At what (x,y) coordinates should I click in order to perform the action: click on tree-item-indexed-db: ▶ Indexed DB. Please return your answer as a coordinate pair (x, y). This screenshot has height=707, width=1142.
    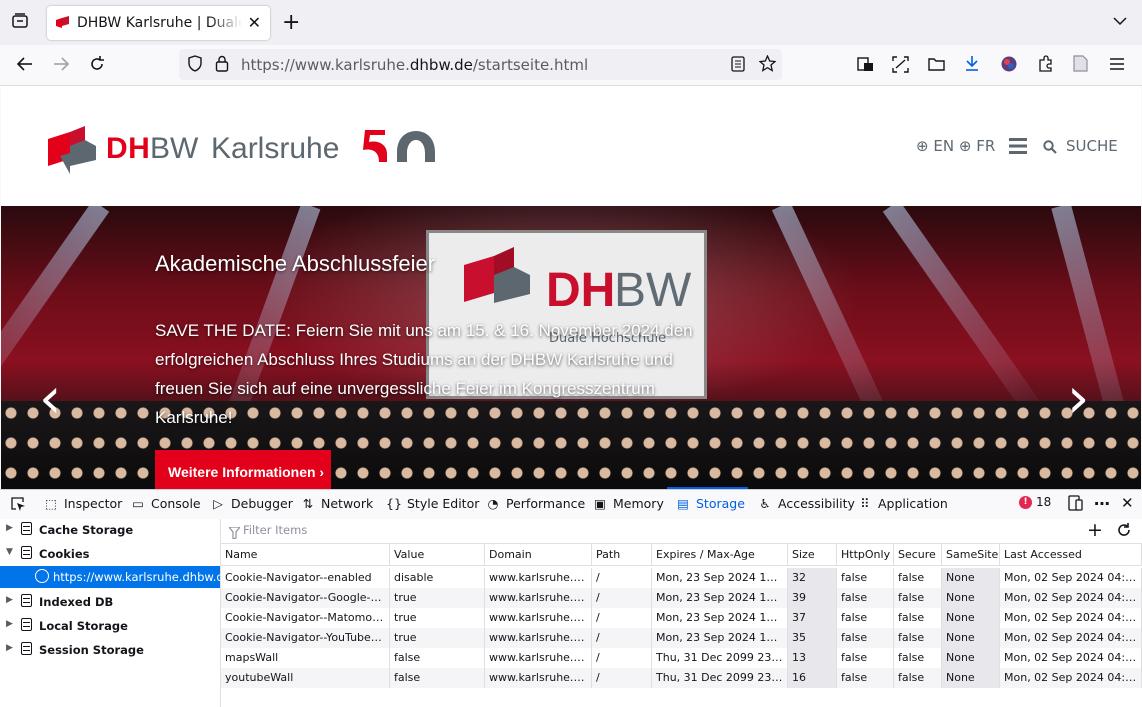
    Looking at the image, I should click on (110, 602).